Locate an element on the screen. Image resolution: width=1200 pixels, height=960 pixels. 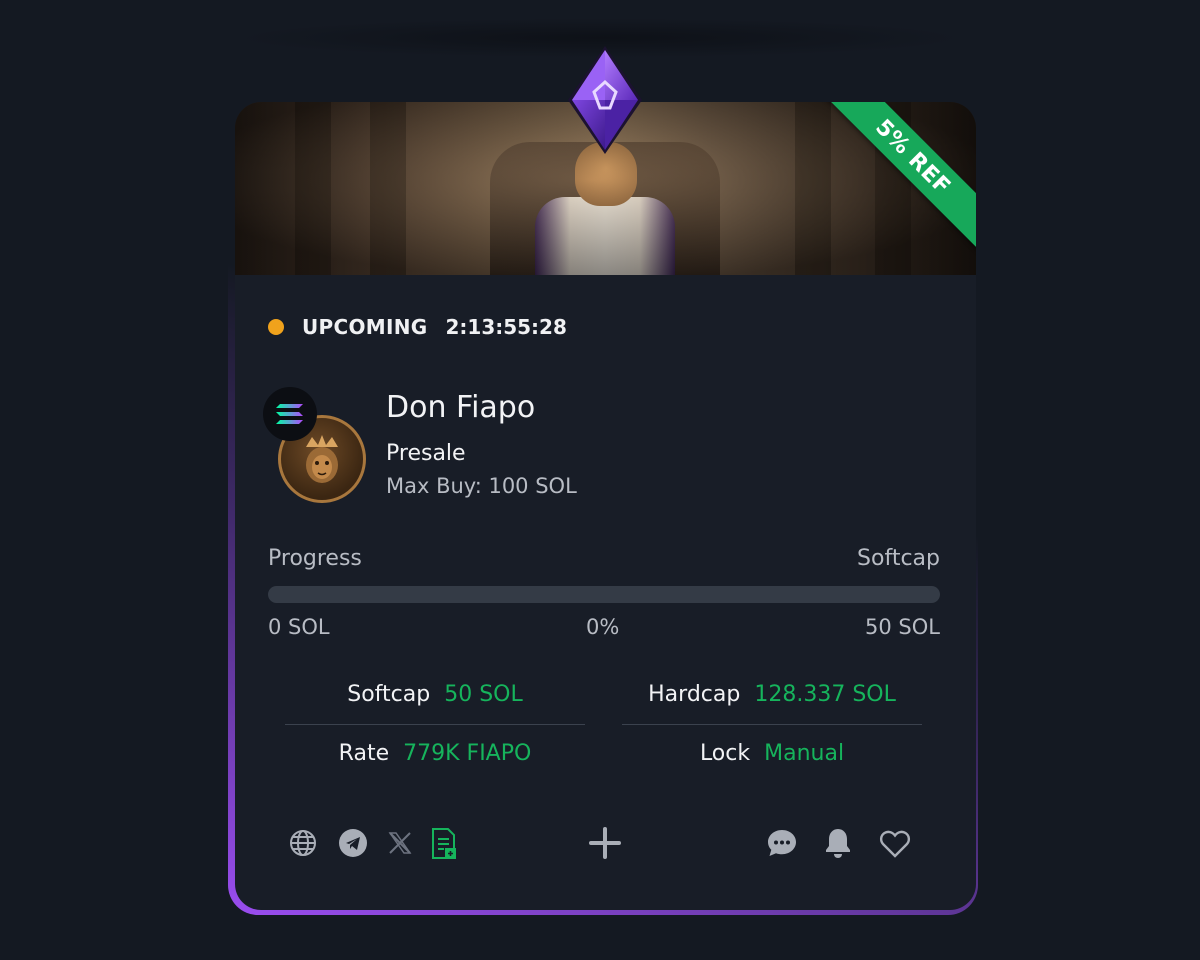
progress-max: 50 SOL is located at coordinates (902, 627).